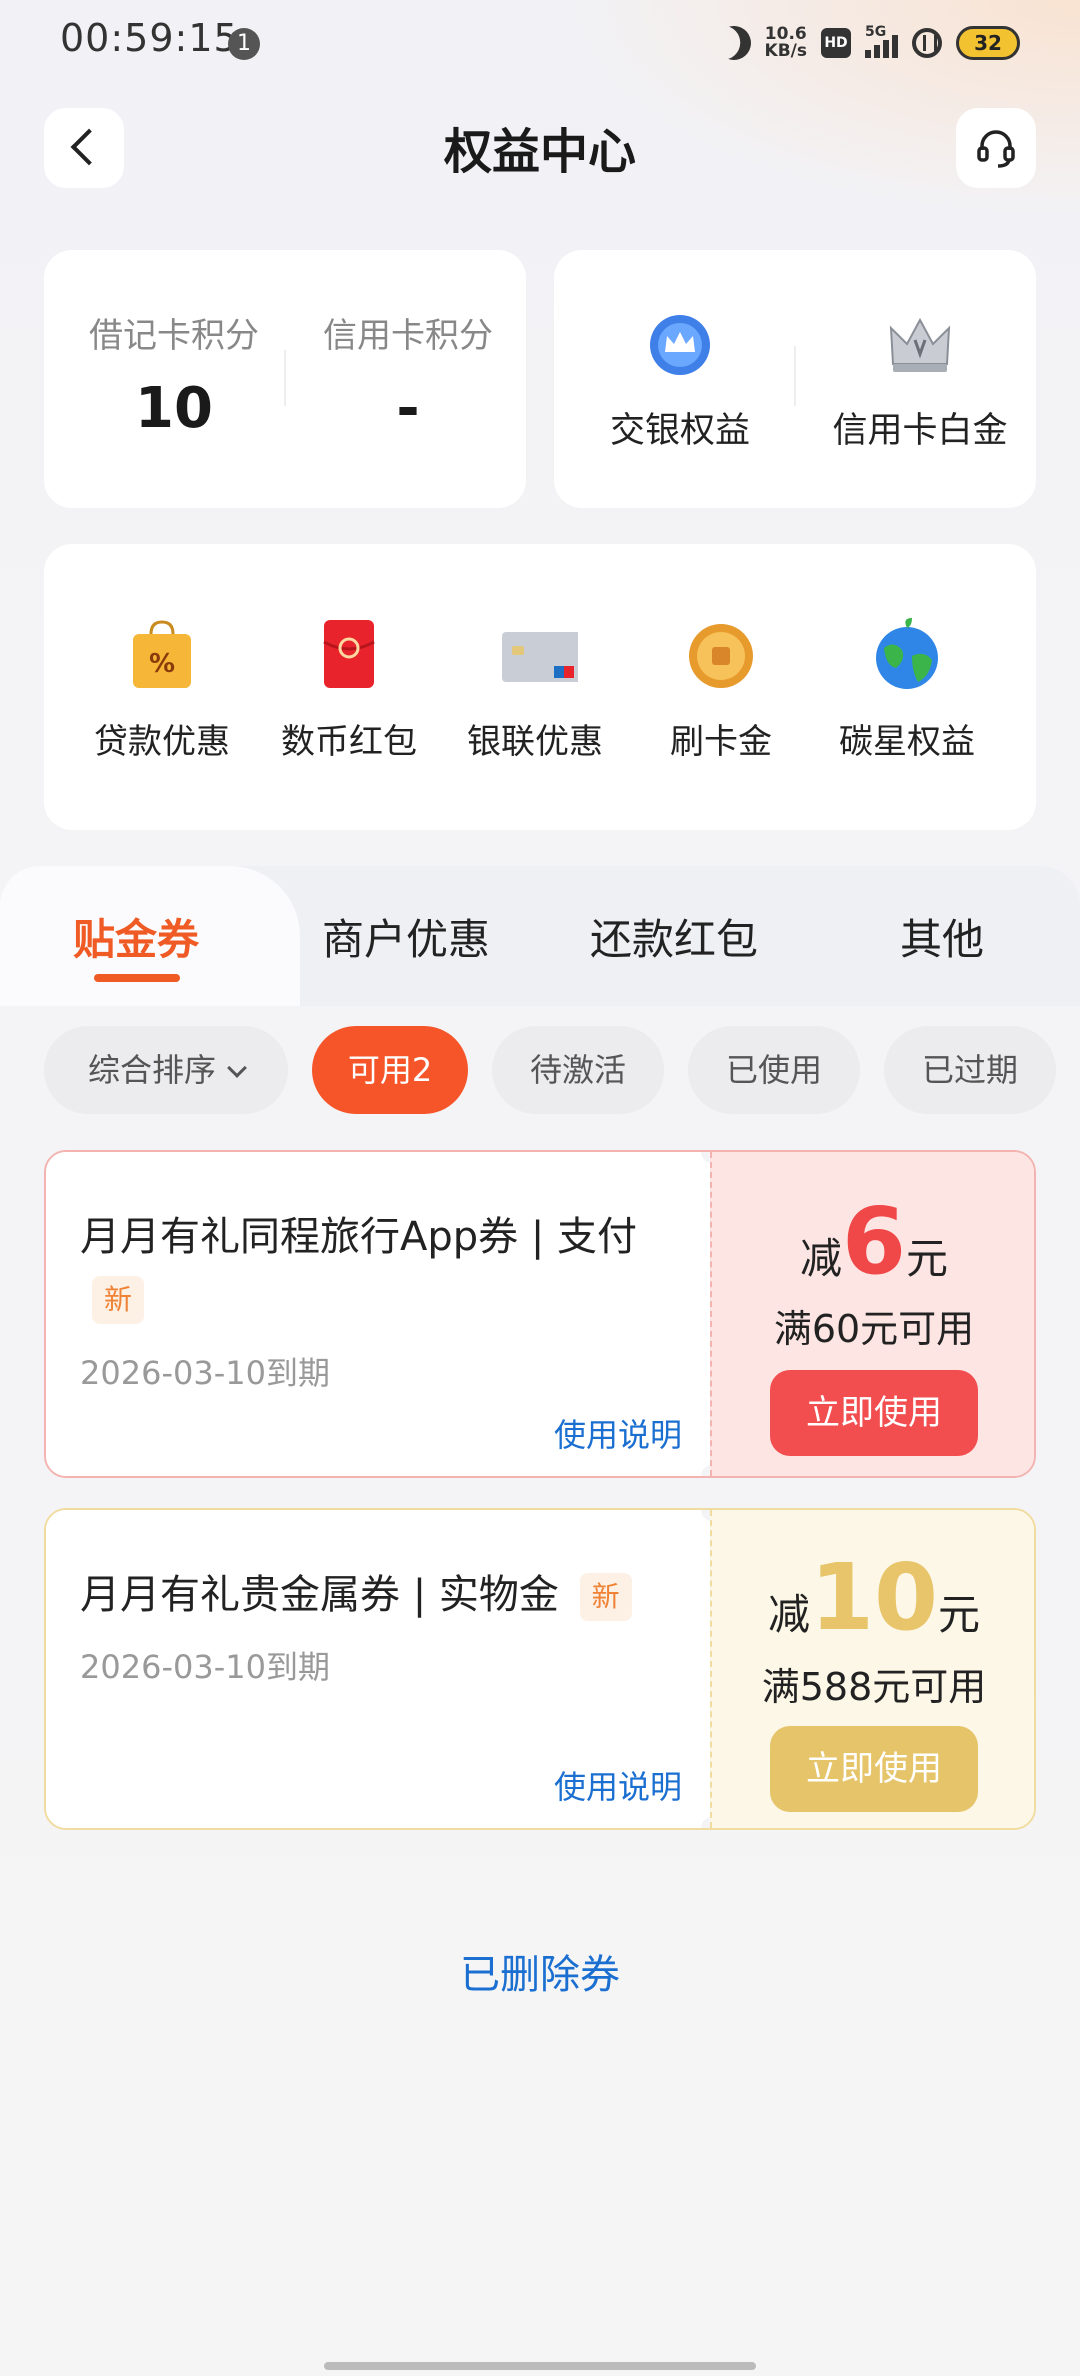 Image resolution: width=1080 pixels, height=2376 pixels. Describe the element at coordinates (244, 44) in the screenshot. I see `notification-badge: 1` at that location.